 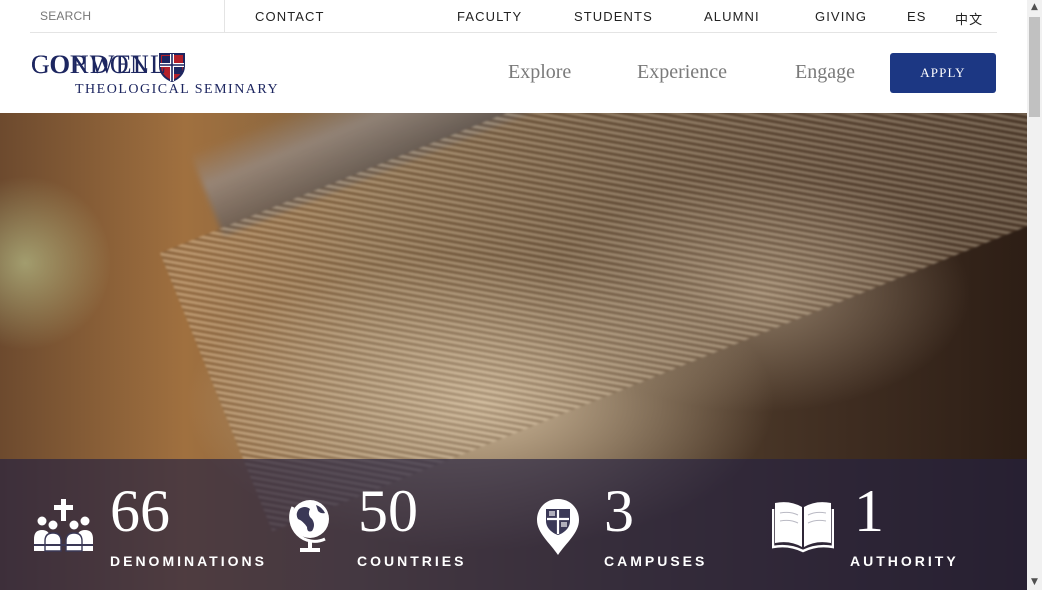 What do you see at coordinates (1034, 7) in the screenshot?
I see `scroll-up-arrow-icon: ▲` at bounding box center [1034, 7].